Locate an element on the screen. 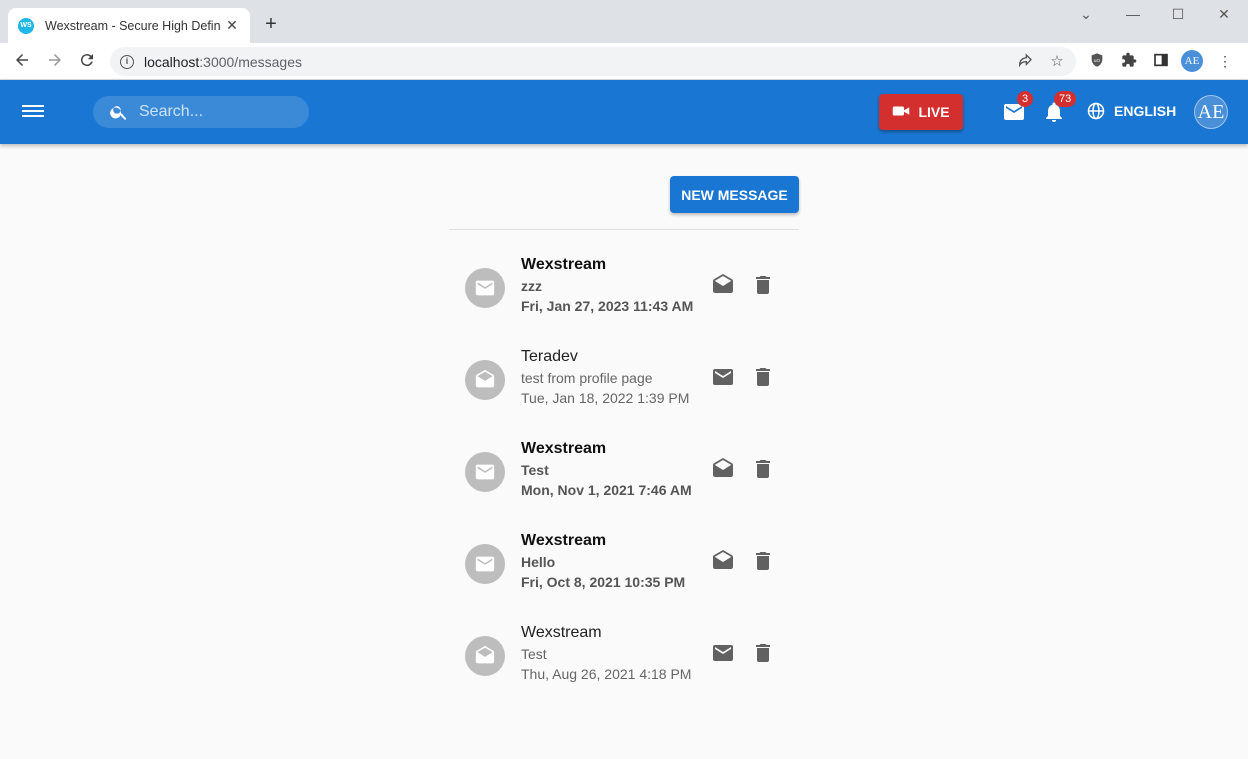 This screenshot has height=759, width=1248. language-label: ENGLISH is located at coordinates (1145, 111).